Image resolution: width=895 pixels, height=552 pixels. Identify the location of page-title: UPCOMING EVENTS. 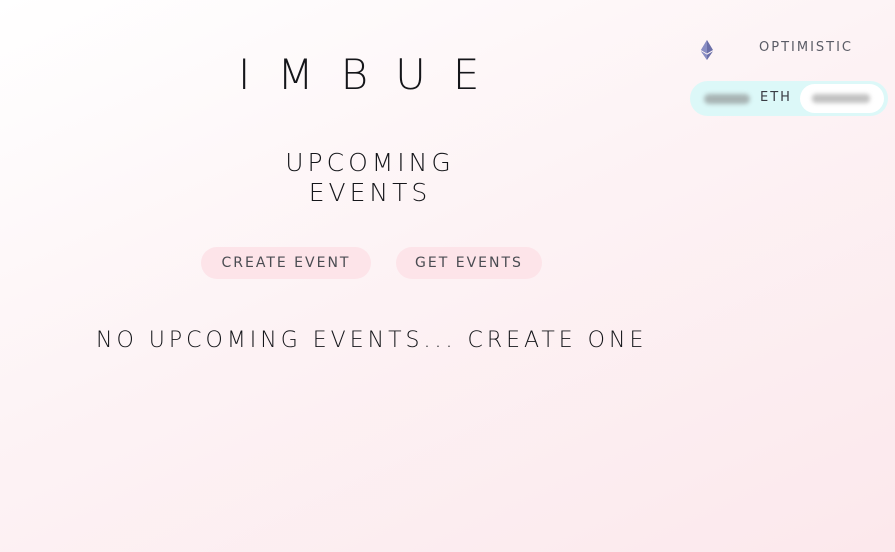
(370, 178).